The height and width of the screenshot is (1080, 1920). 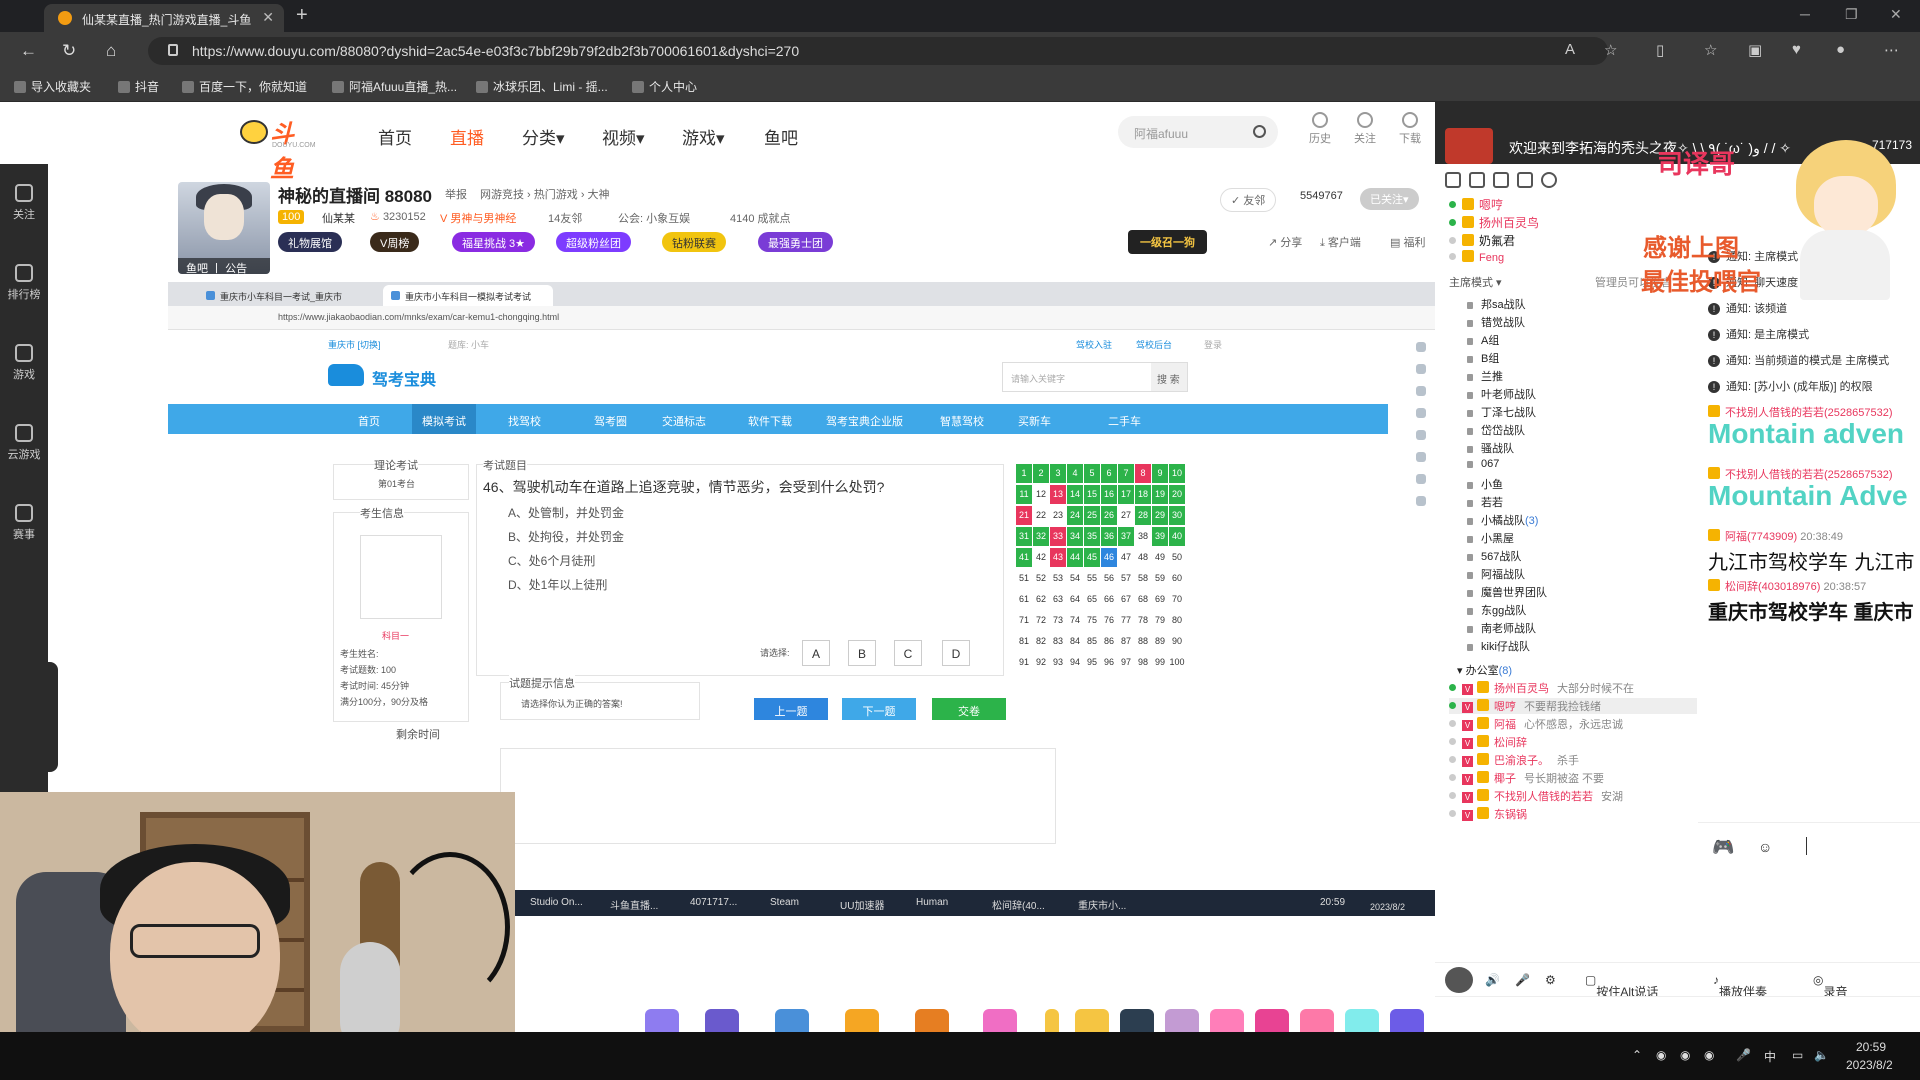 I want to click on member-item: 扬州百灵鸟, so click(x=1494, y=222).